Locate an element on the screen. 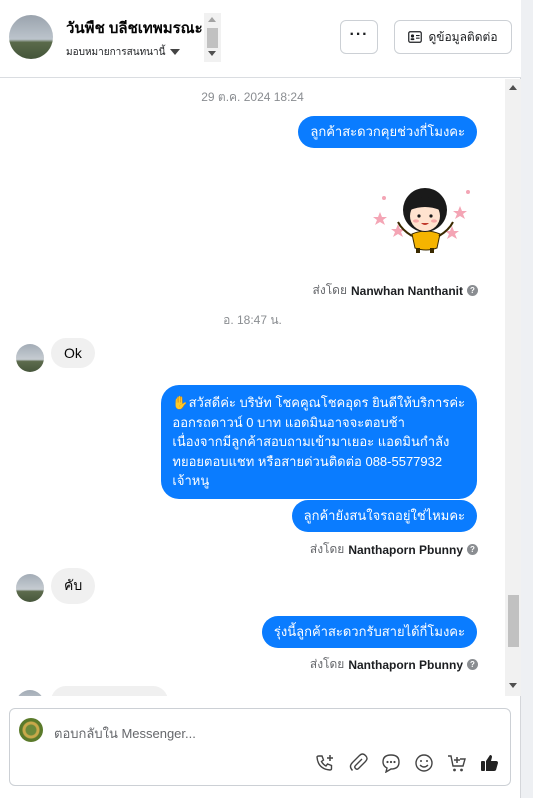  caret-down-icon is located at coordinates (175, 52).